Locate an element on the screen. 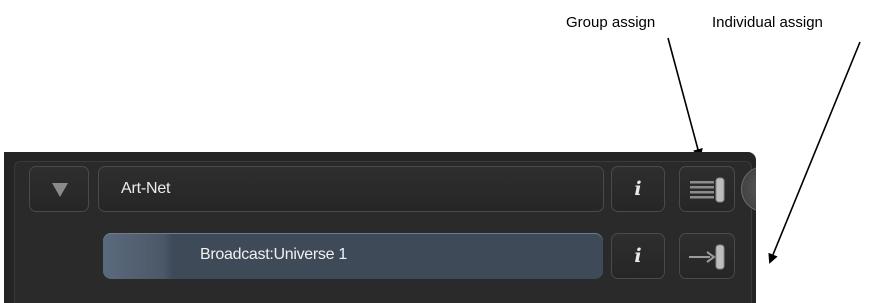 The image size is (872, 303). knob-decoration is located at coordinates (748, 189).